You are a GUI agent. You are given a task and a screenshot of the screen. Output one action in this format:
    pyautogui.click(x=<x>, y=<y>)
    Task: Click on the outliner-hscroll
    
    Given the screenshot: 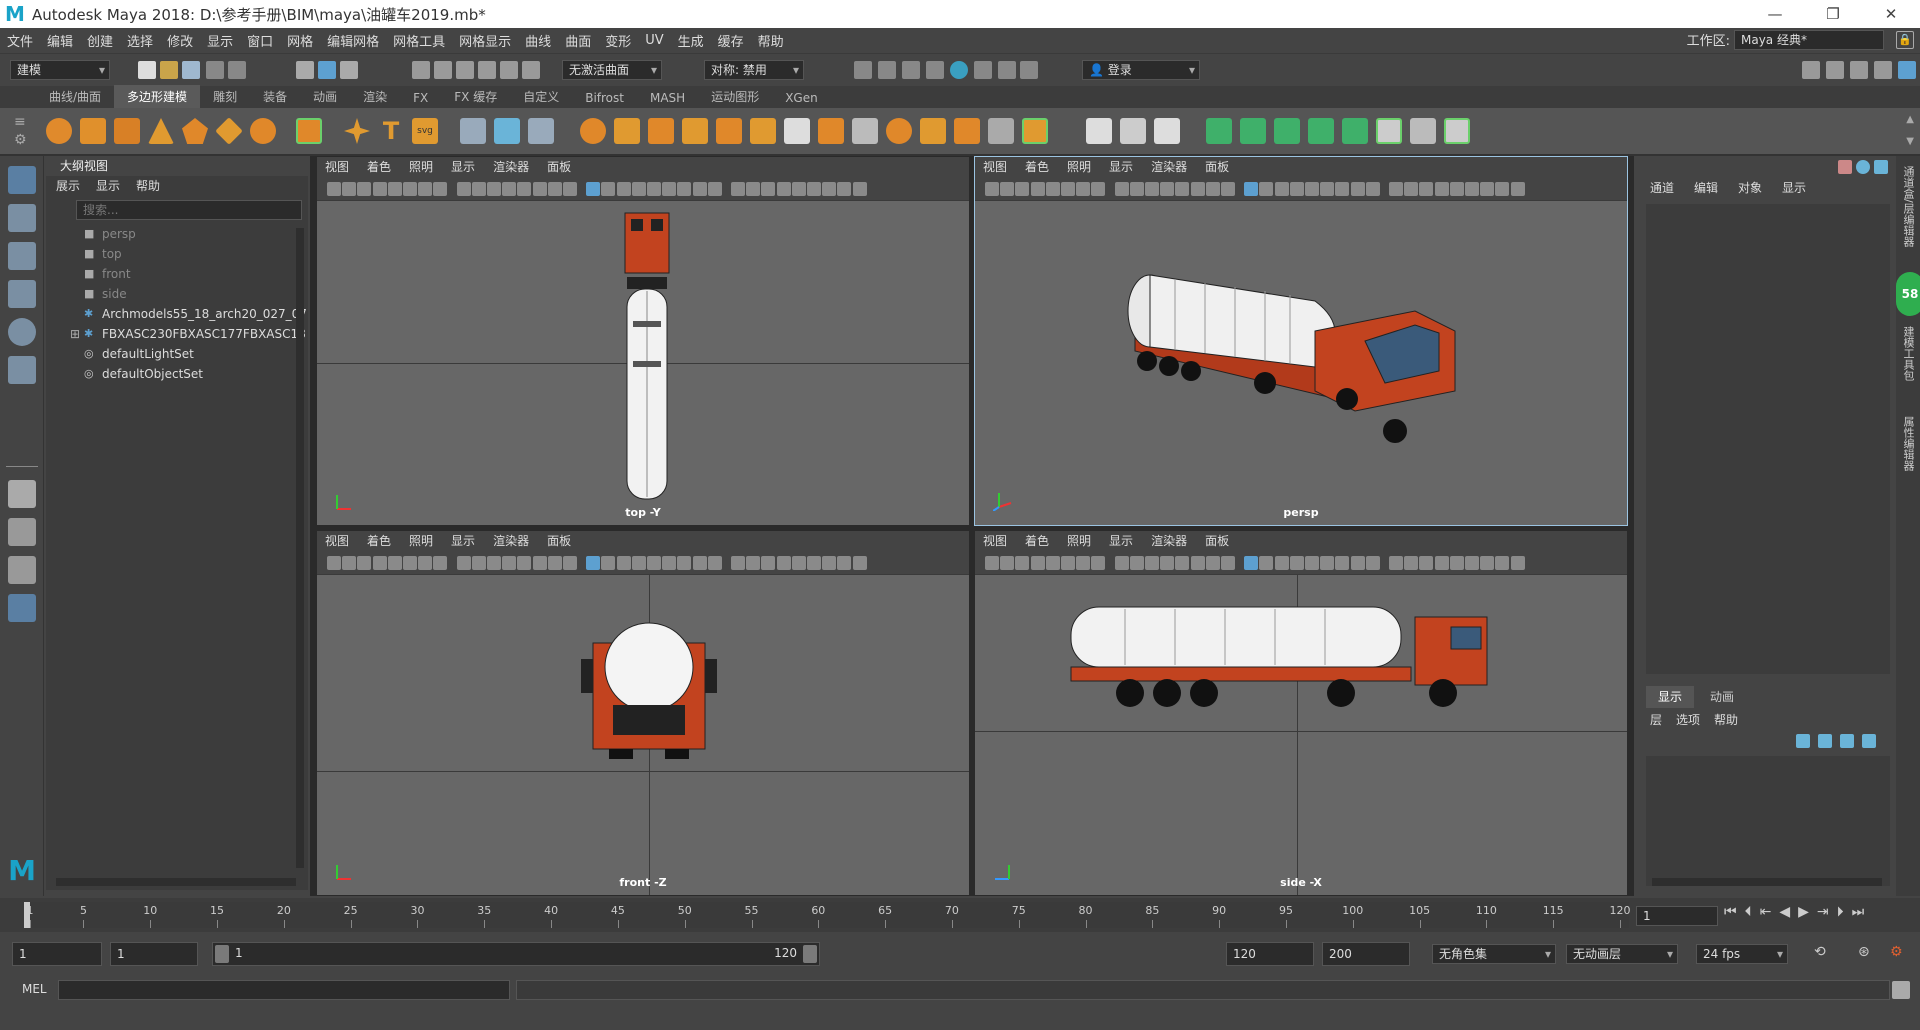 What is the action you would take?
    pyautogui.click(x=176, y=882)
    